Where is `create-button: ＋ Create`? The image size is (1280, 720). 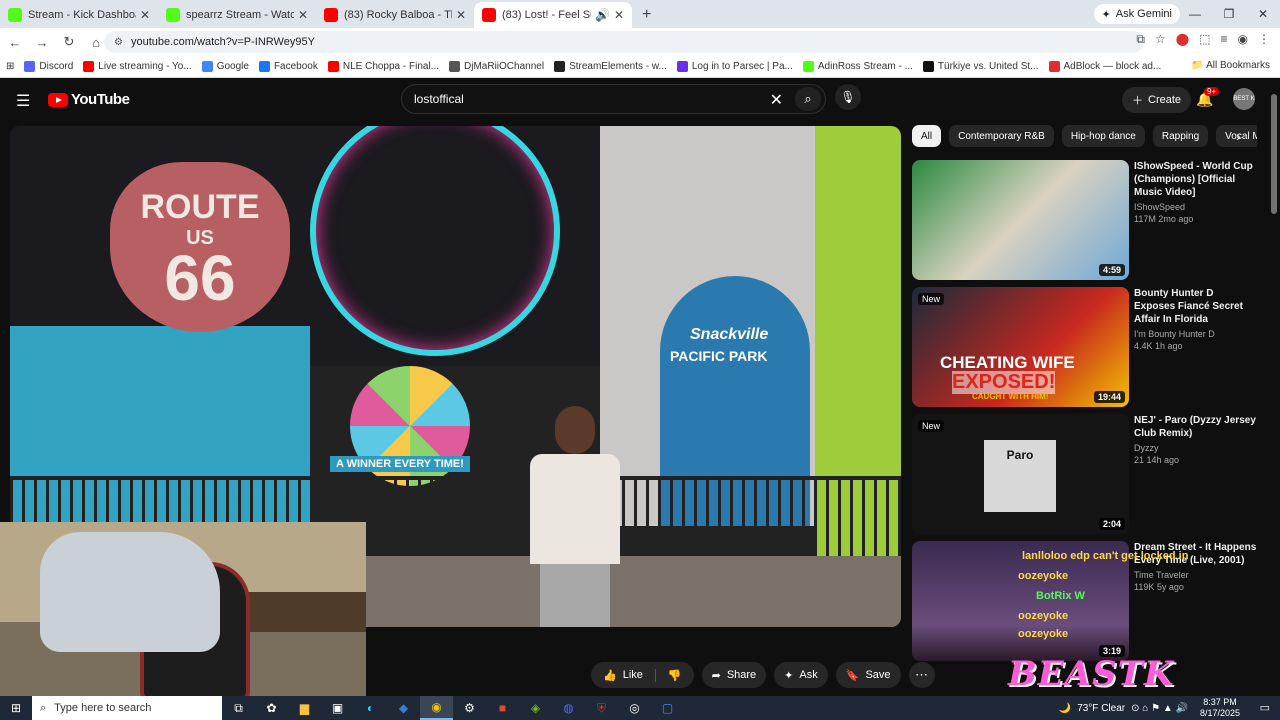
create-button: ＋ Create is located at coordinates (1157, 100).